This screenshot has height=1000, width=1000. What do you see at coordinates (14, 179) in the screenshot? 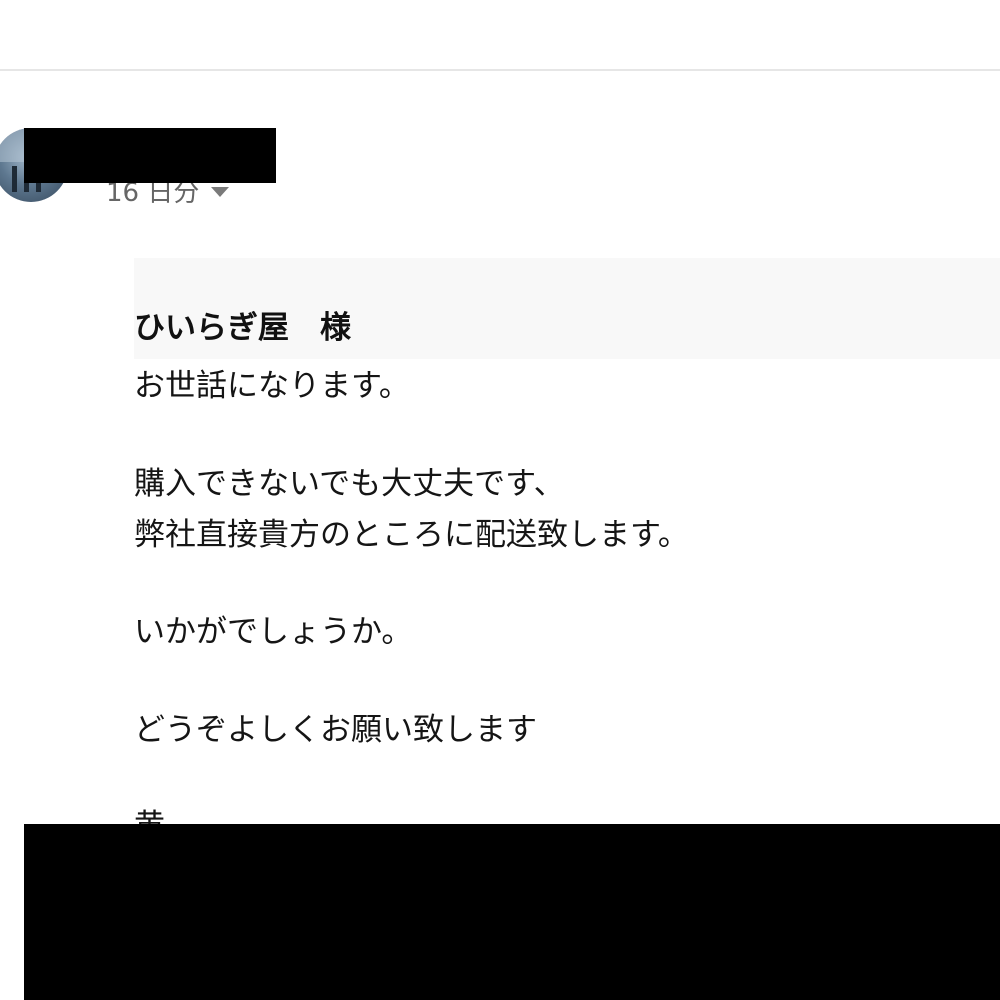
I see `avatar-post` at bounding box center [14, 179].